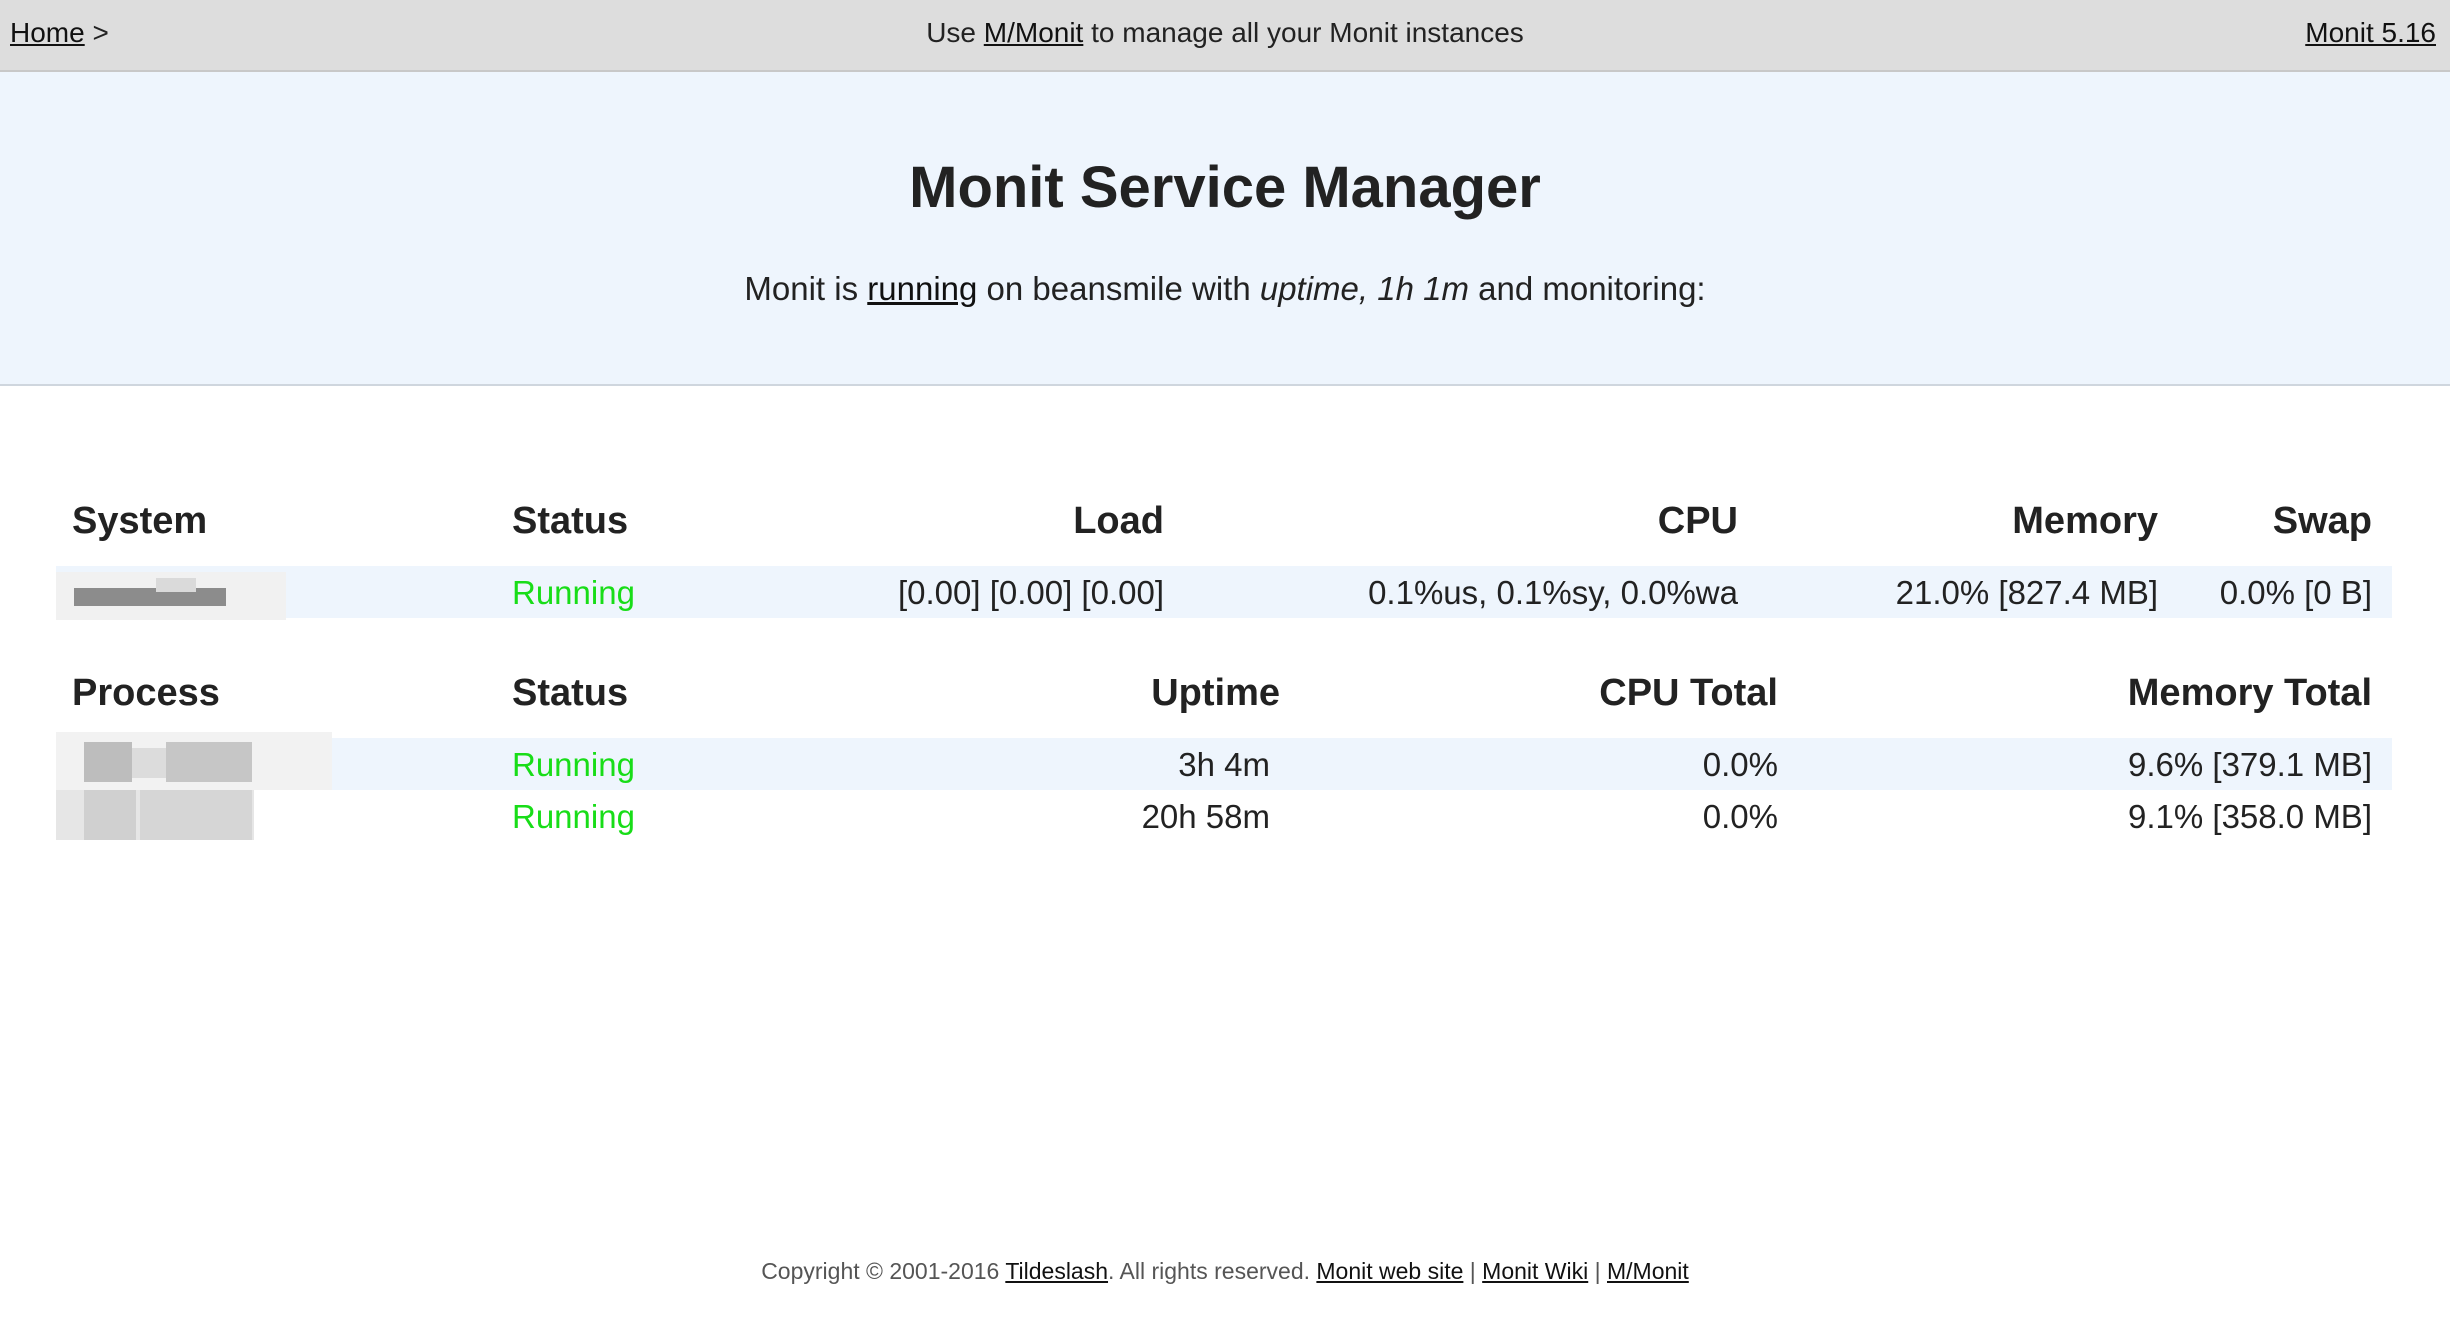  I want to click on load-value: [0.00] [0.00] [0.00], so click(1030, 592).